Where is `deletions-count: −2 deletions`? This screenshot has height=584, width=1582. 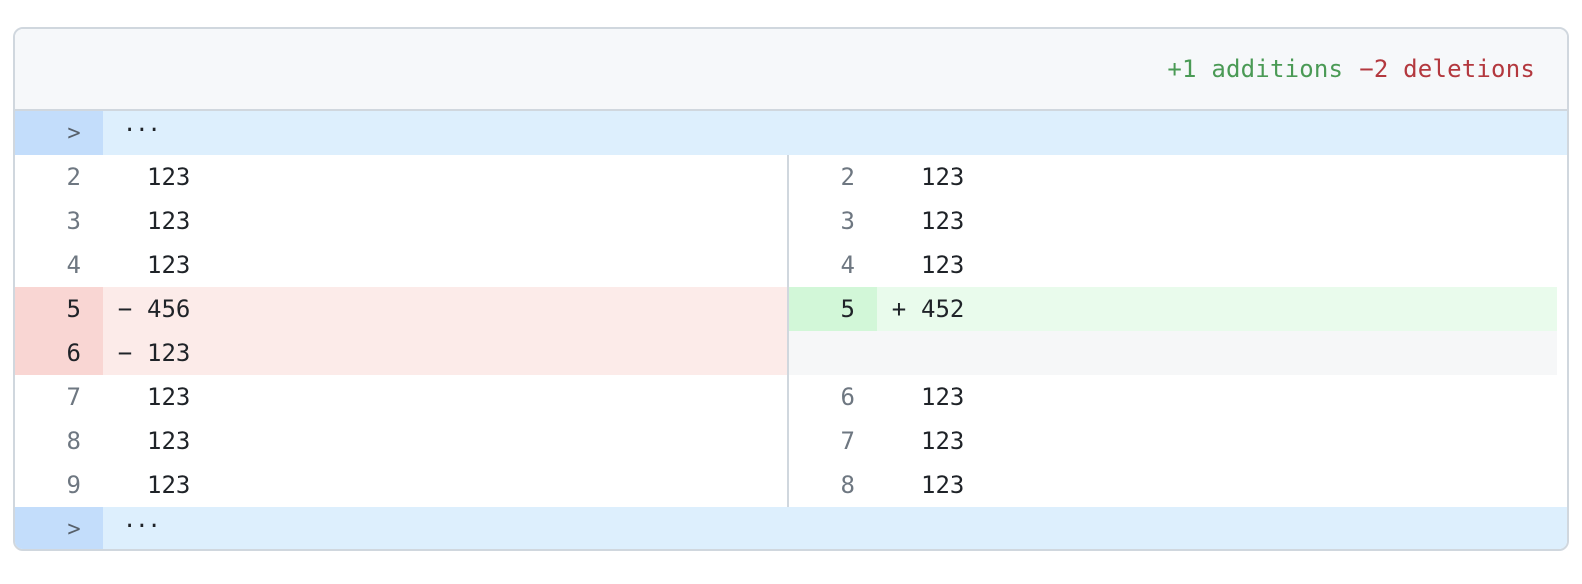
deletions-count: −2 deletions is located at coordinates (1447, 69).